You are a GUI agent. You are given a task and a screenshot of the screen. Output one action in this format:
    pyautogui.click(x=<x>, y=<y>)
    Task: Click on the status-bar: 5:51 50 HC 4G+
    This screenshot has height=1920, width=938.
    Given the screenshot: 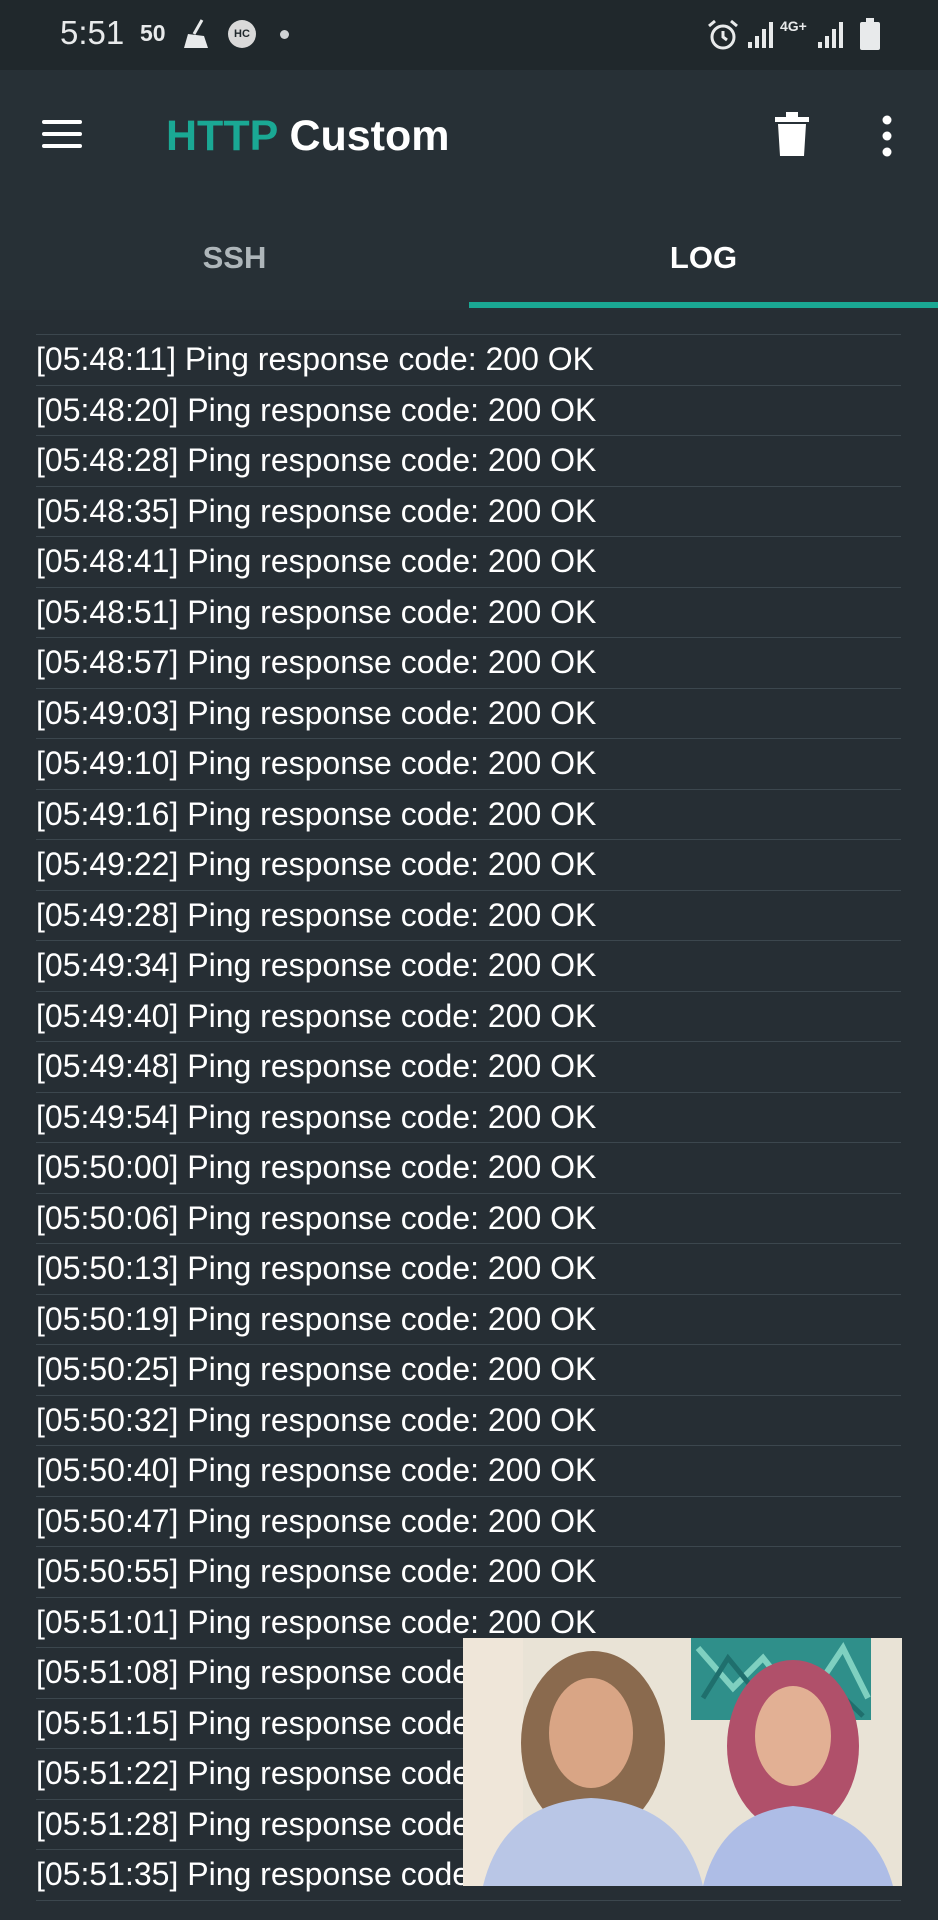 What is the action you would take?
    pyautogui.click(x=469, y=35)
    